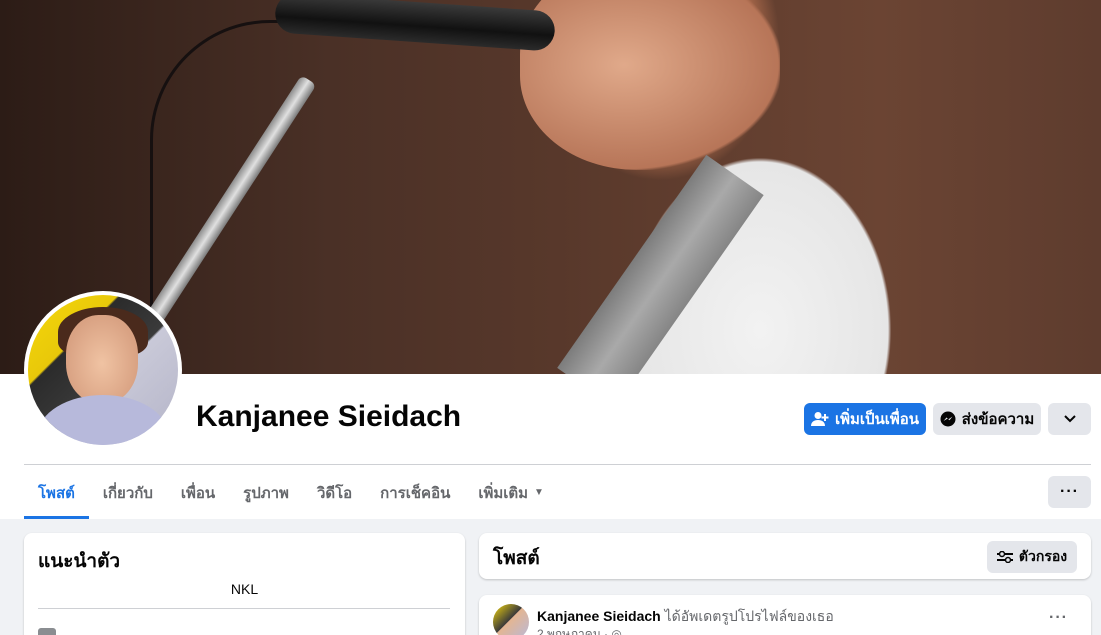 The height and width of the screenshot is (635, 1101). I want to click on tab-friends-label: เพื่อน, so click(198, 493).